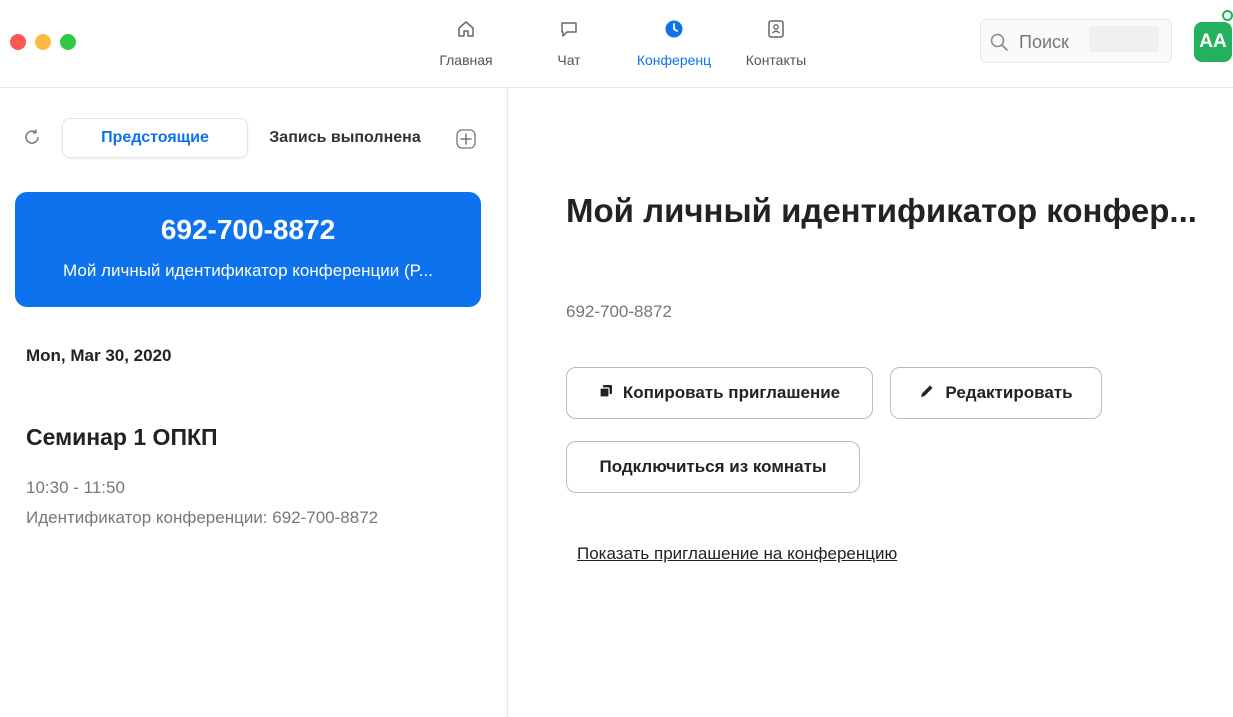 The height and width of the screenshot is (717, 1233). Describe the element at coordinates (1227, 15) in the screenshot. I see `status-indicator` at that location.